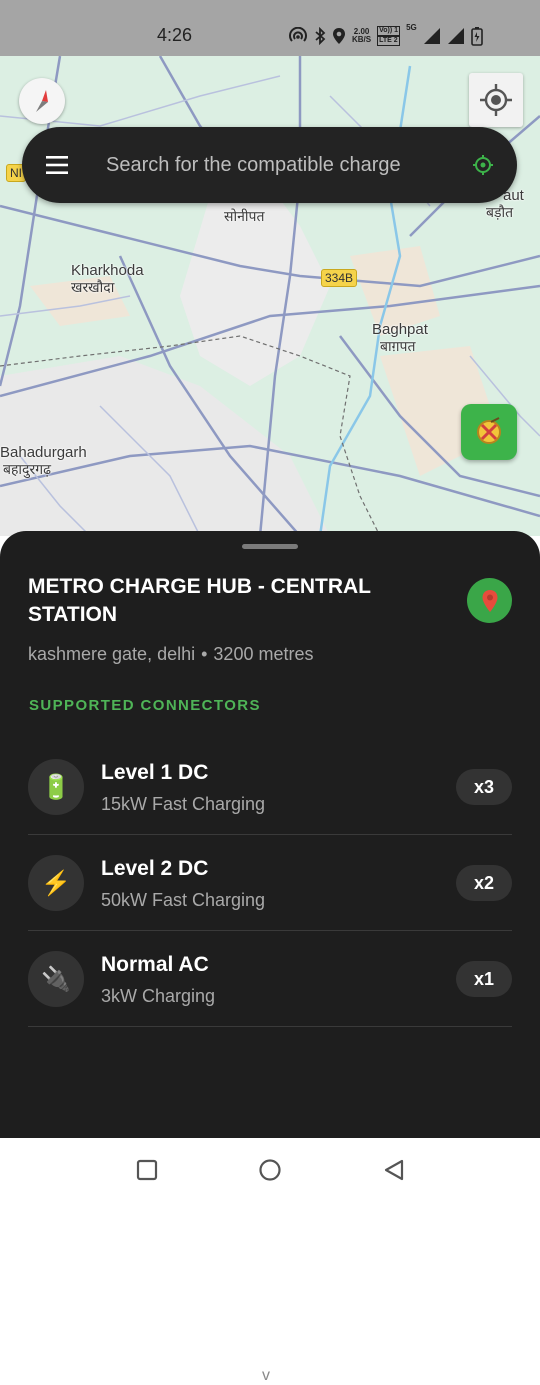 This screenshot has width=540, height=1385. I want to click on my-location-button, so click(496, 100).